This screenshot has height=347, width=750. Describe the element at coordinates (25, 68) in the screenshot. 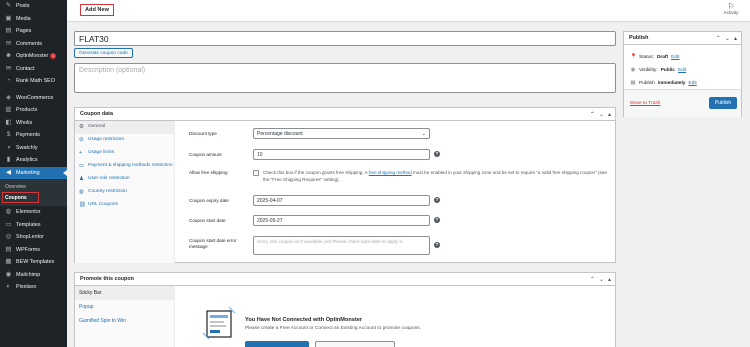

I see `sidebar-item-label: Contact` at that location.